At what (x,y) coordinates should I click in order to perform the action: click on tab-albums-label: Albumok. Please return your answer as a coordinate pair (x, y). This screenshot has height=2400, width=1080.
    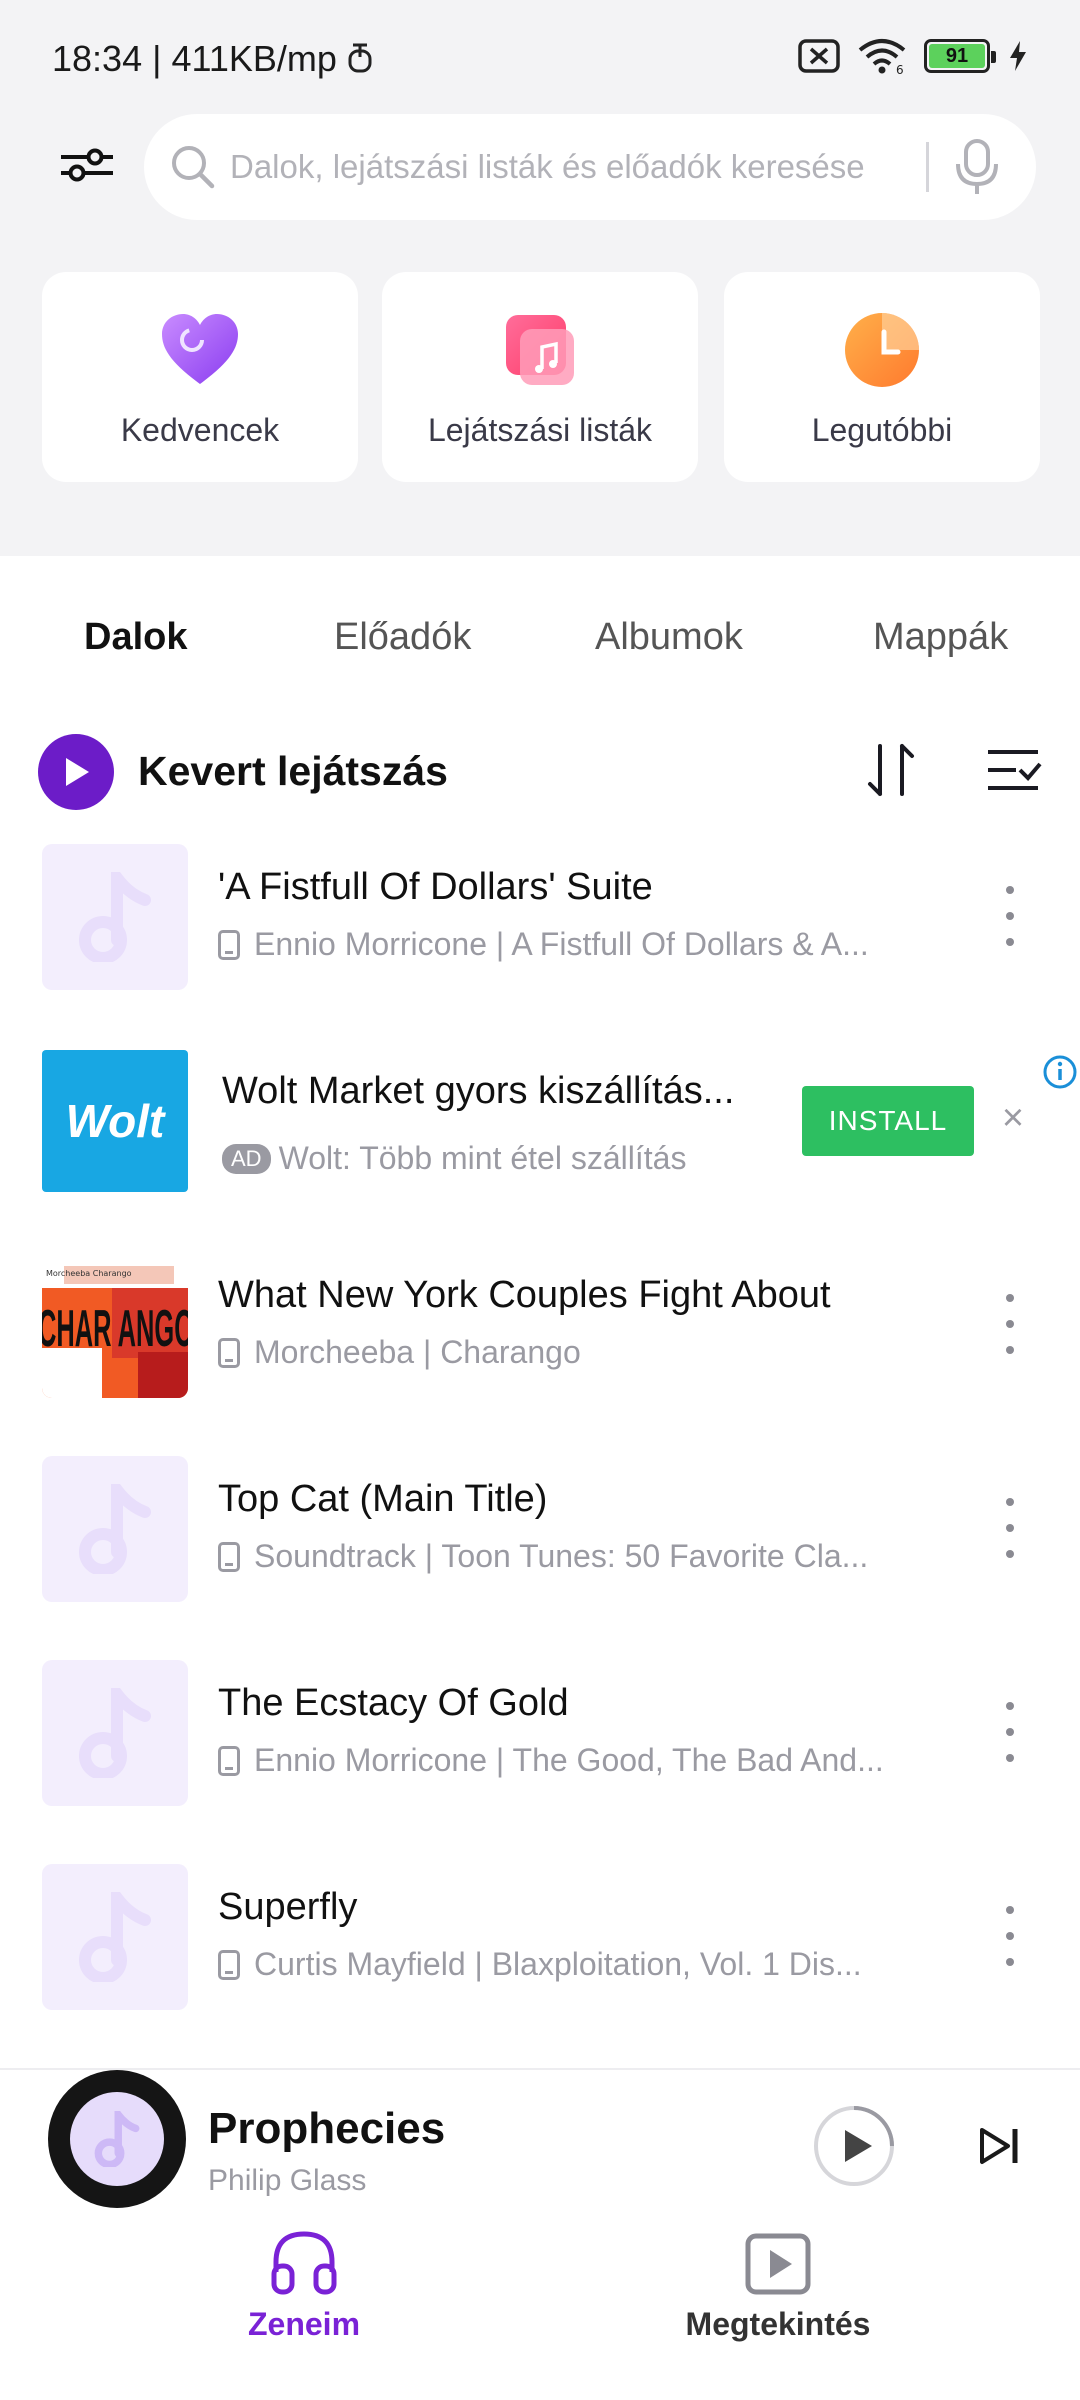
    Looking at the image, I should click on (669, 637).